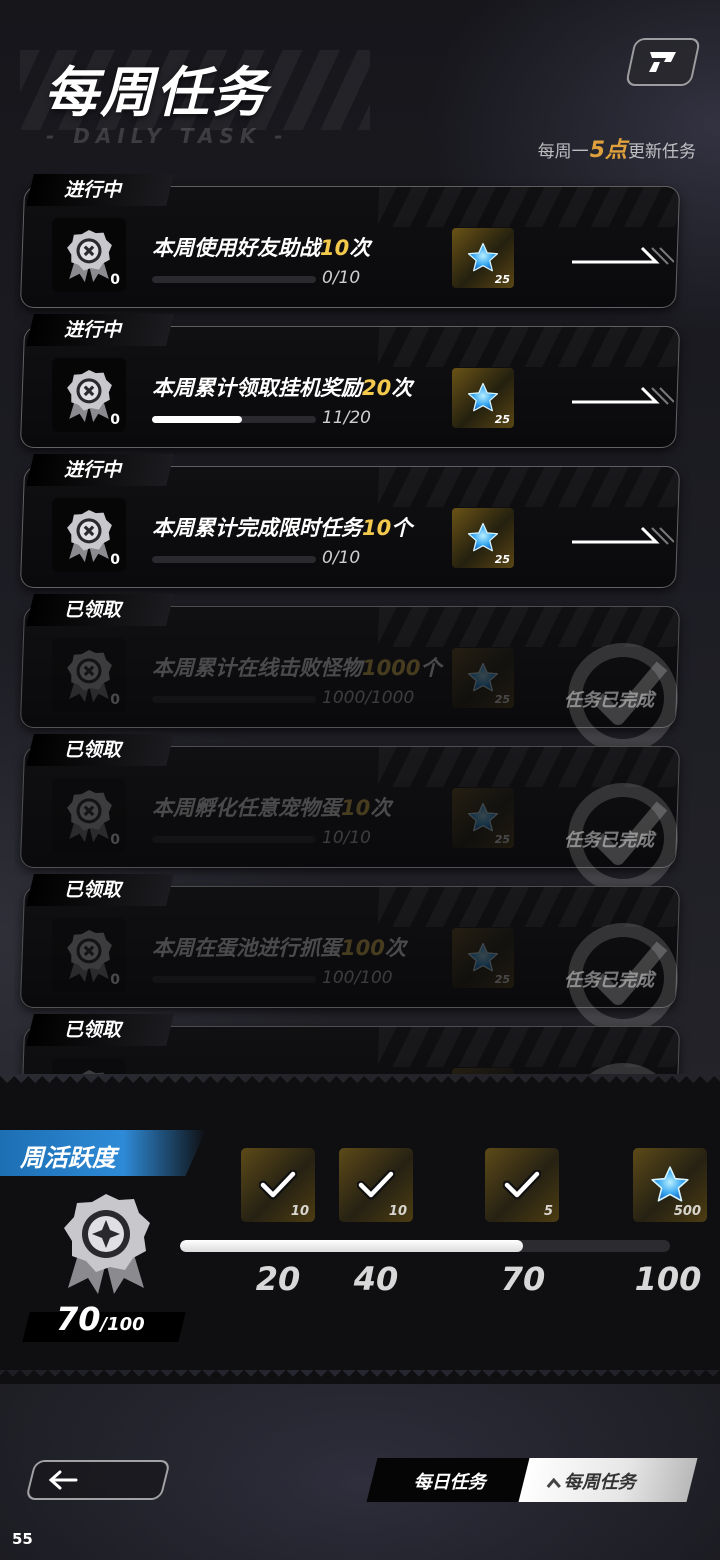 This screenshot has width=720, height=1560. I want to click on go-arrow-icon, so click(623, 395).